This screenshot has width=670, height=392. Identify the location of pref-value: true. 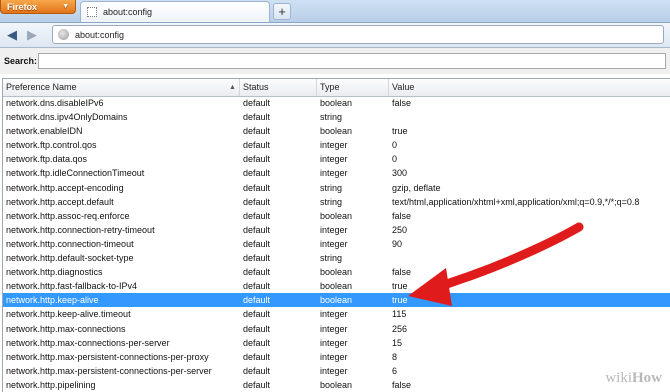
(400, 286).